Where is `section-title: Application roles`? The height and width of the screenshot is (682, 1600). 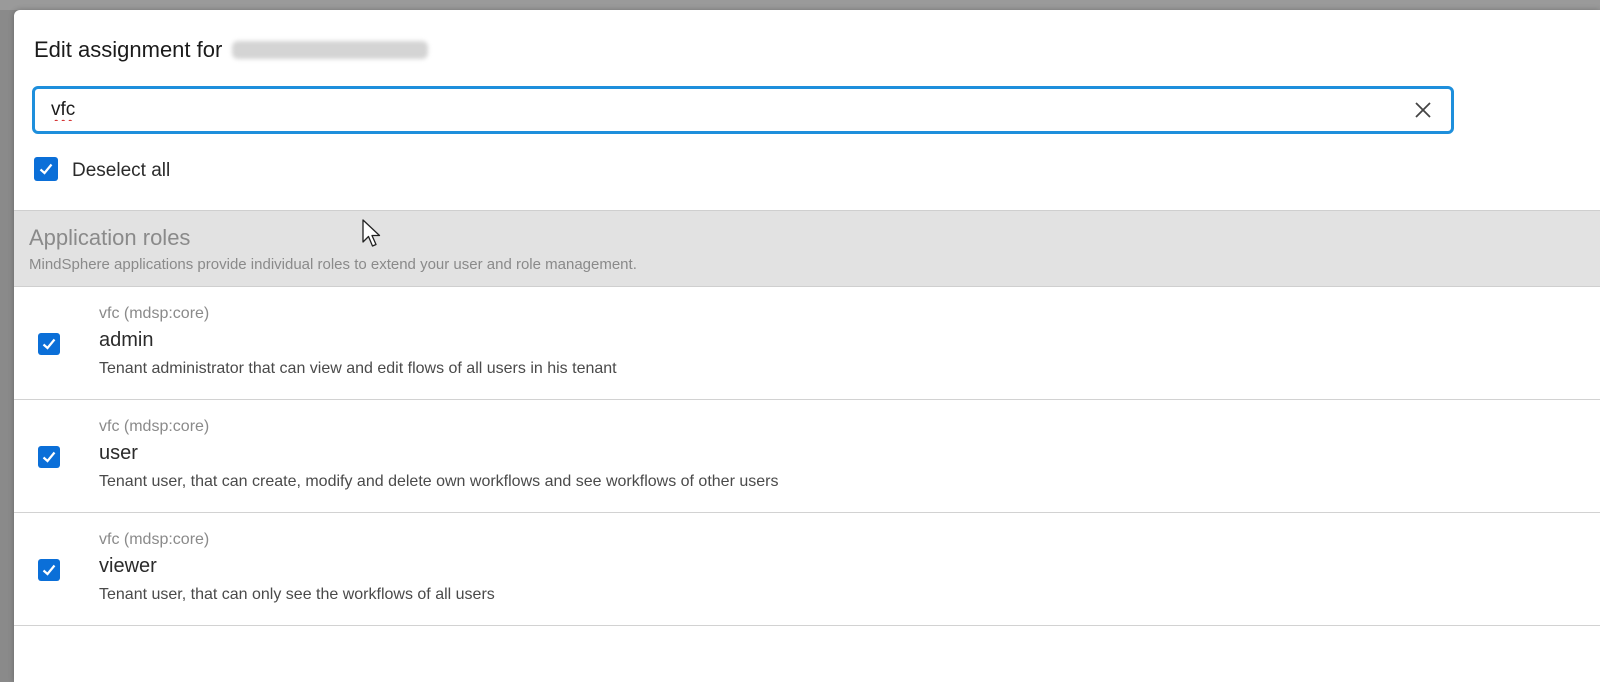
section-title: Application roles is located at coordinates (110, 237).